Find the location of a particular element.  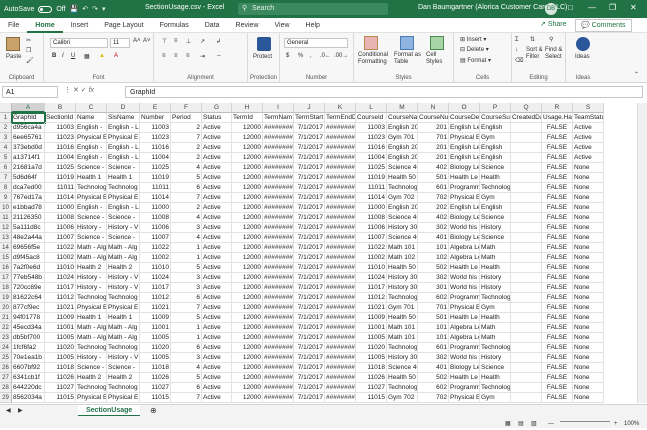

row-header: 10 is located at coordinates (6, 208).